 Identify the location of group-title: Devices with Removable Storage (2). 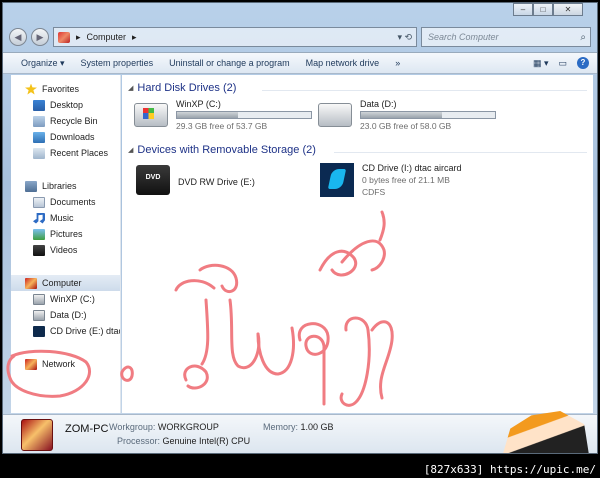
(226, 150).